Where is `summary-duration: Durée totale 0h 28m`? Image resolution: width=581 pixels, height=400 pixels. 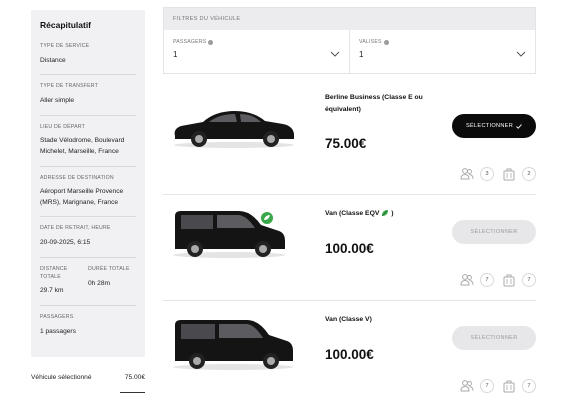 summary-duration: Durée totale 0h 28m is located at coordinates (112, 281).